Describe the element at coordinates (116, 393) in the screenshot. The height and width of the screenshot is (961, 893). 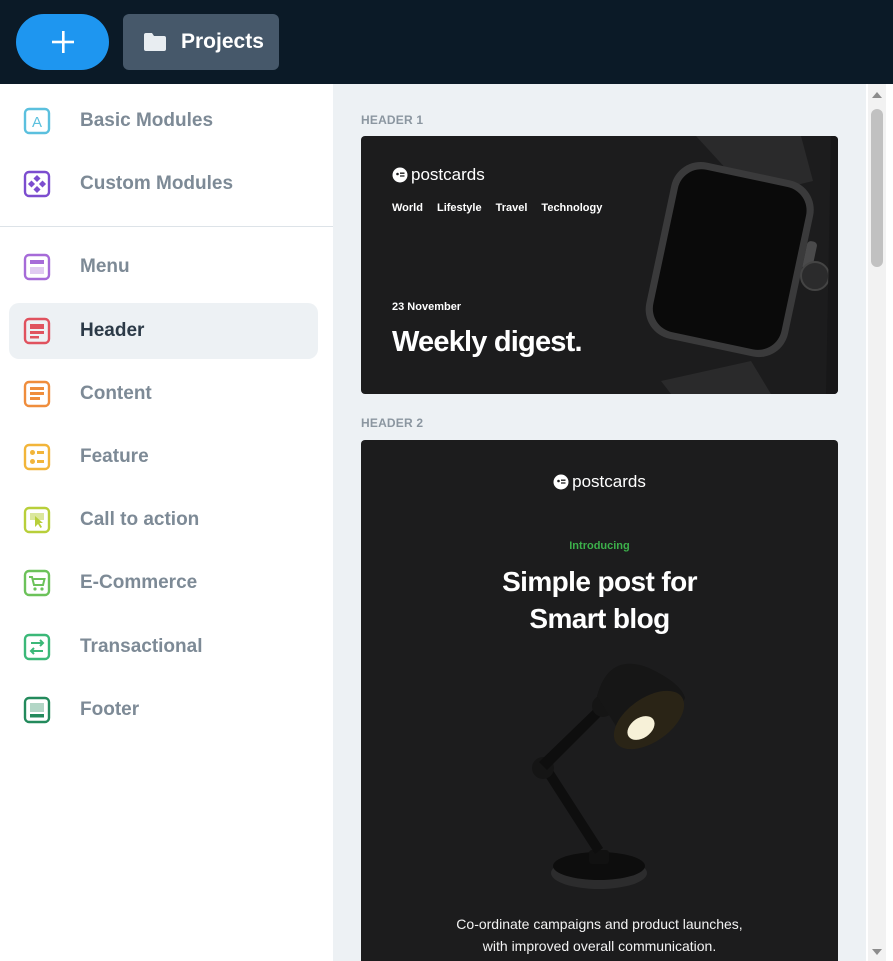
I see `sidebar-item-label: Content` at that location.